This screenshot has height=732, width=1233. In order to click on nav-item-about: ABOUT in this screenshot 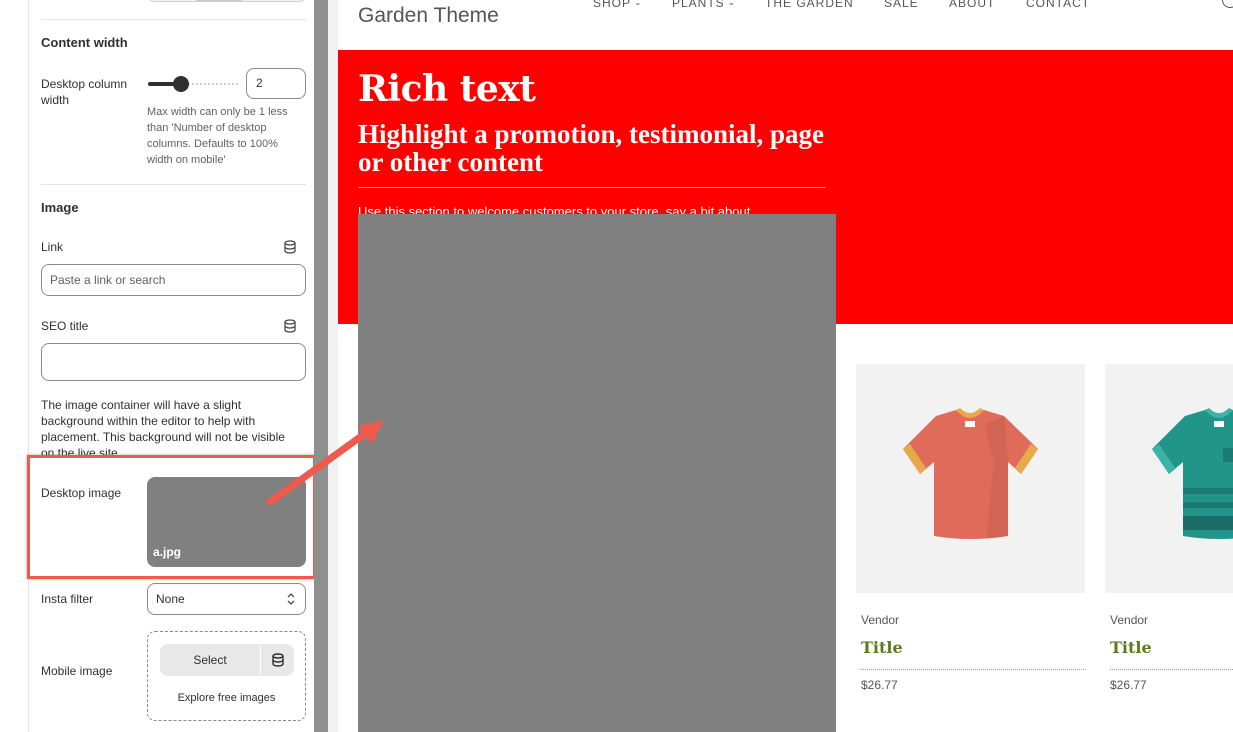, I will do `click(972, 5)`.